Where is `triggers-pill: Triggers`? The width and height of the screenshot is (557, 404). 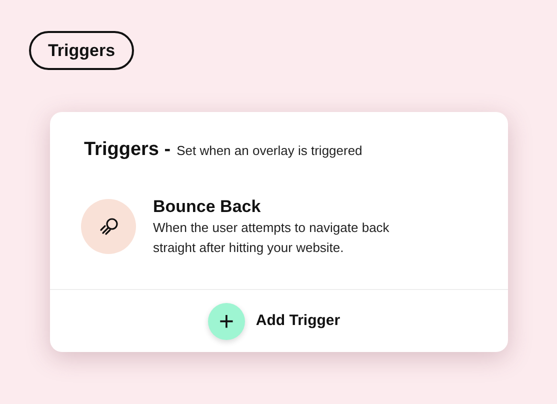
triggers-pill: Triggers is located at coordinates (81, 50).